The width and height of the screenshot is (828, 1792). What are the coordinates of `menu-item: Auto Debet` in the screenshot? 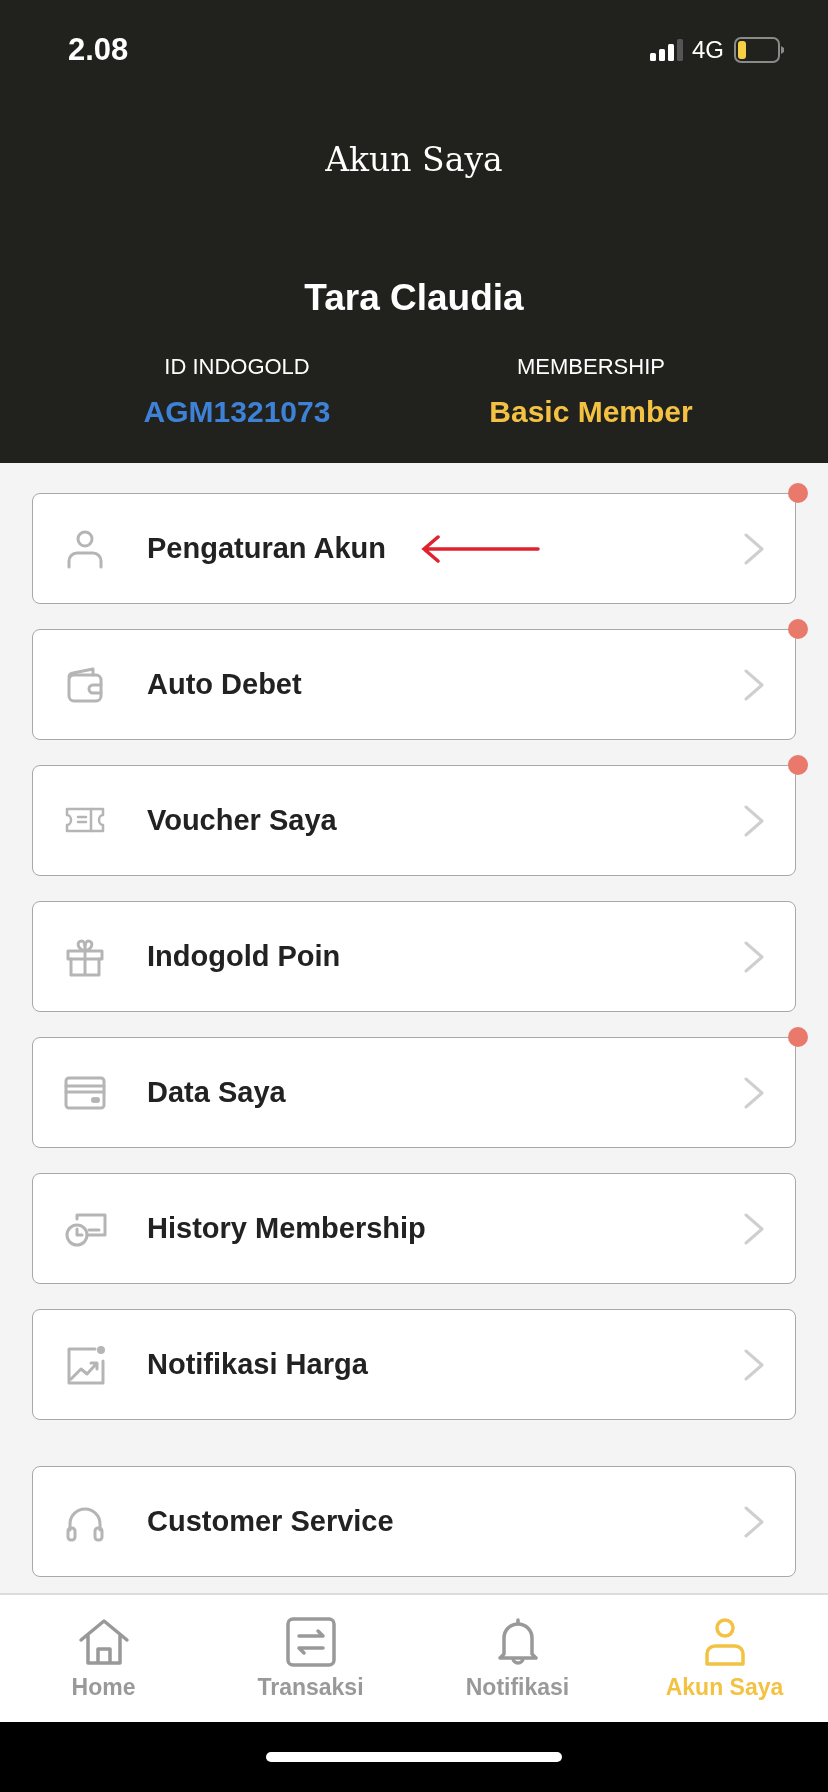 It's located at (414, 684).